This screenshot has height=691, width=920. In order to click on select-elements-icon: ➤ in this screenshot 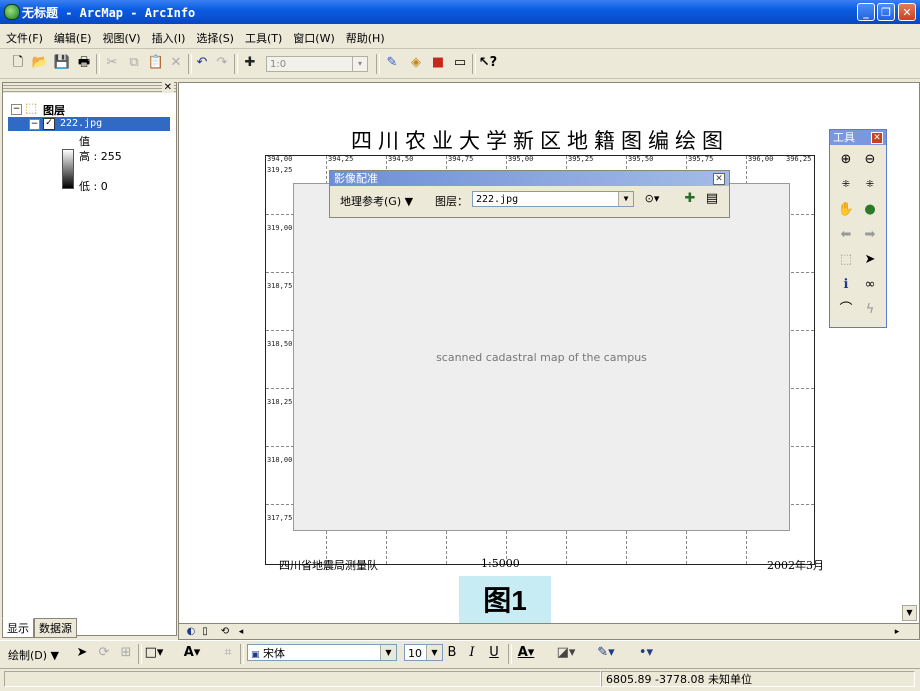, I will do `click(82, 653)`.